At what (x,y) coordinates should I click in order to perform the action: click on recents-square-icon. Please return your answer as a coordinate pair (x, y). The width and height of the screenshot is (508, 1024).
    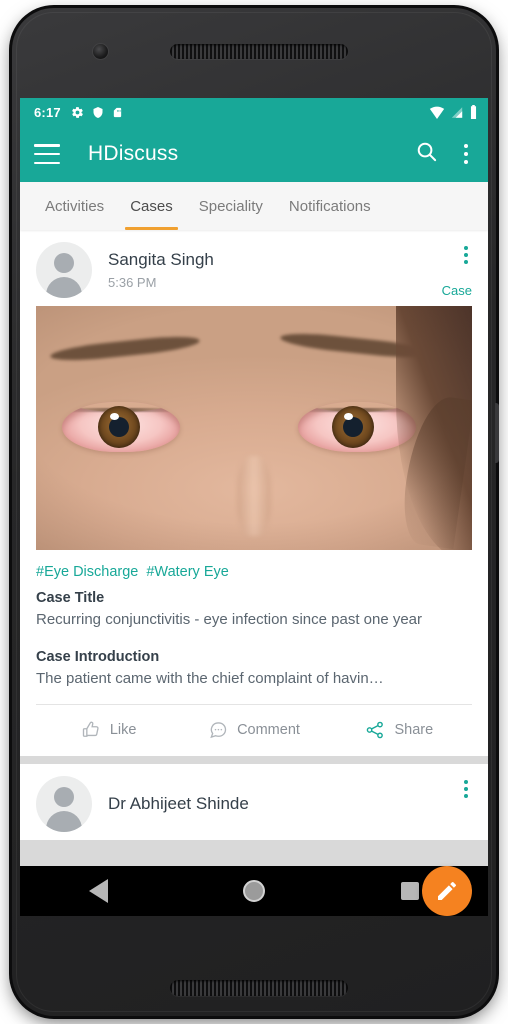
    Looking at the image, I should click on (410, 891).